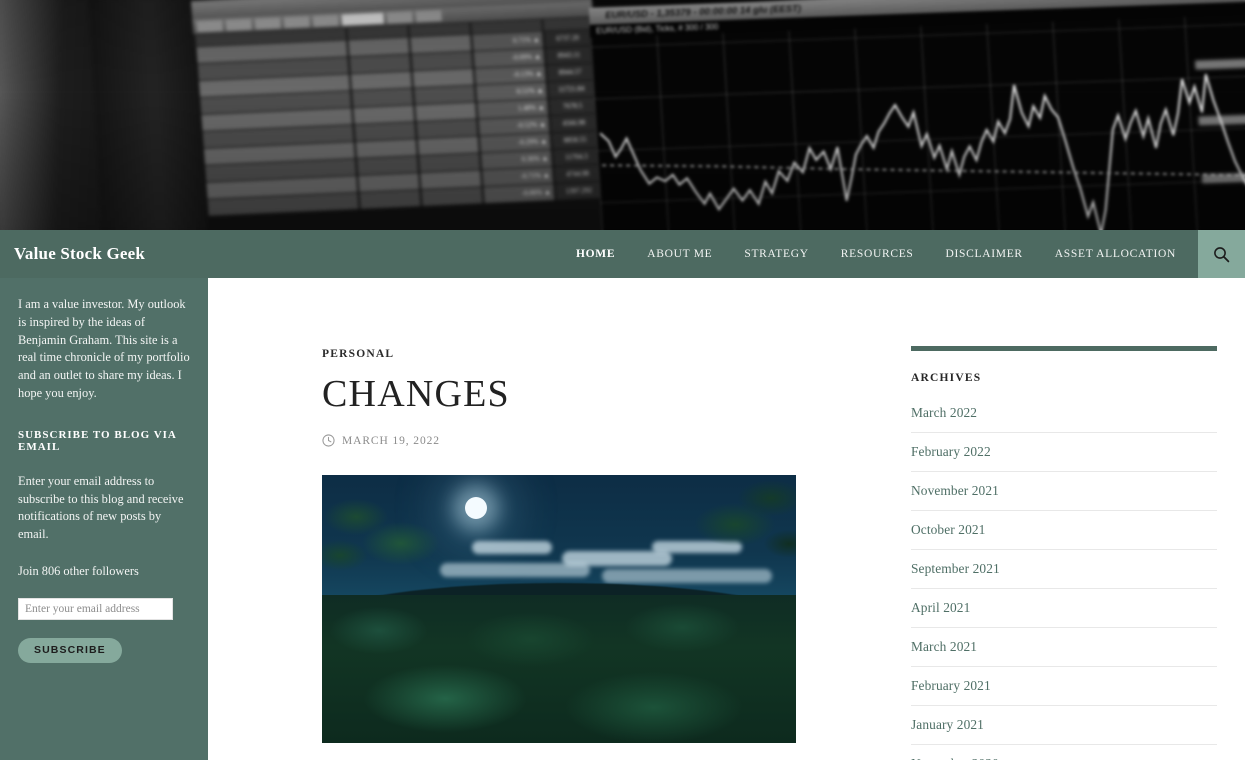 This screenshot has width=1245, height=760. What do you see at coordinates (679, 254) in the screenshot?
I see `nav-item-about-me: About Me` at bounding box center [679, 254].